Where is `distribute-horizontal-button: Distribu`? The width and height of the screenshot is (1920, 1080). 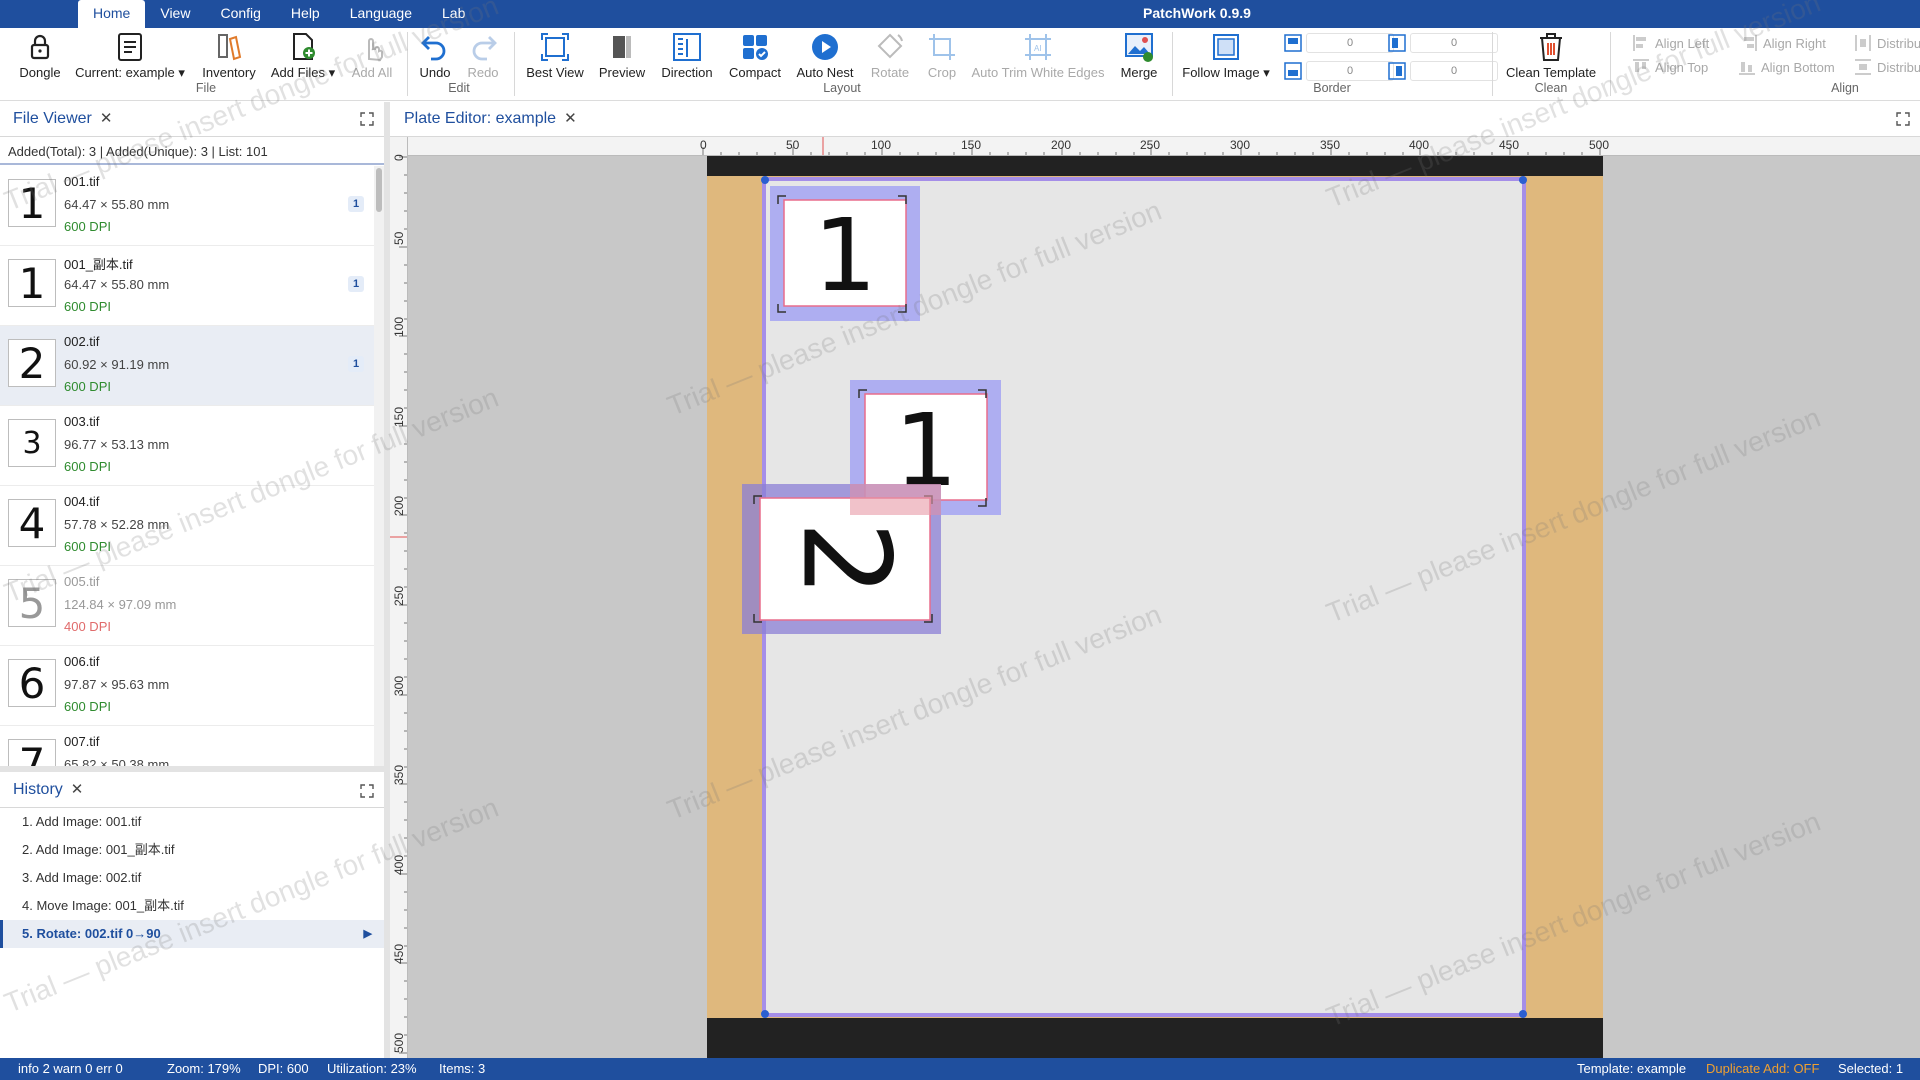
distribute-horizontal-button: Distribu is located at coordinates (1887, 43).